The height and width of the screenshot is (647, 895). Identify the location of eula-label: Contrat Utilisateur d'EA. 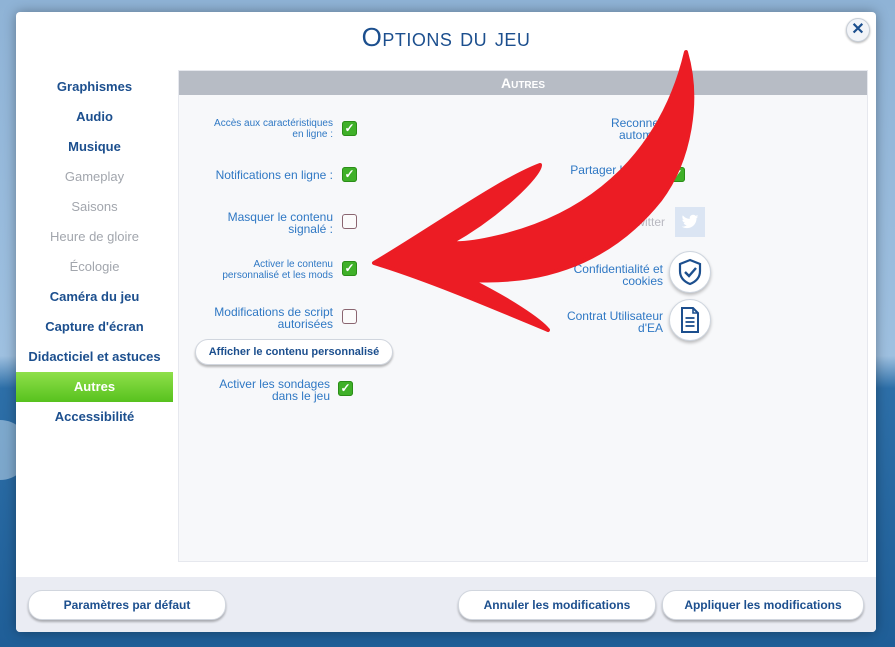
(614, 322).